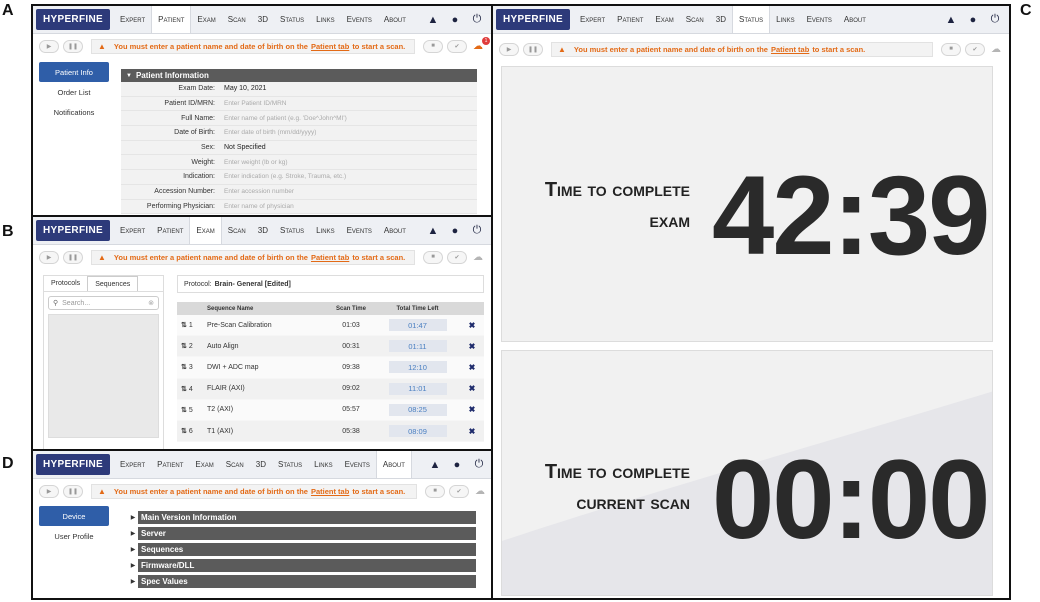 The image size is (1040, 602). What do you see at coordinates (103, 376) in the screenshot?
I see `sequence-list` at bounding box center [103, 376].